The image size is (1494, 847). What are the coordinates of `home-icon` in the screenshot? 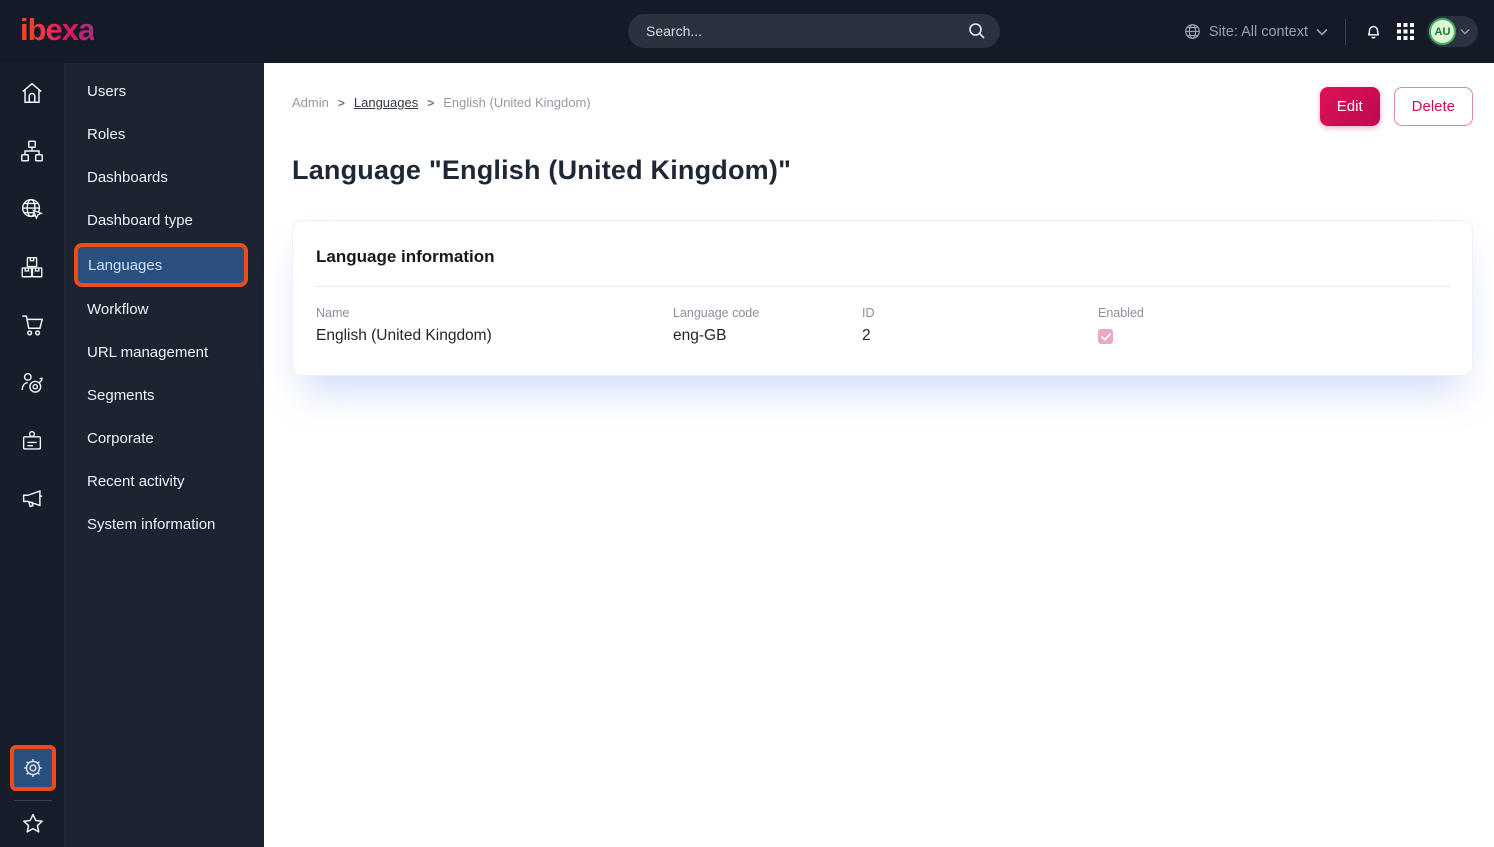 It's located at (32, 92).